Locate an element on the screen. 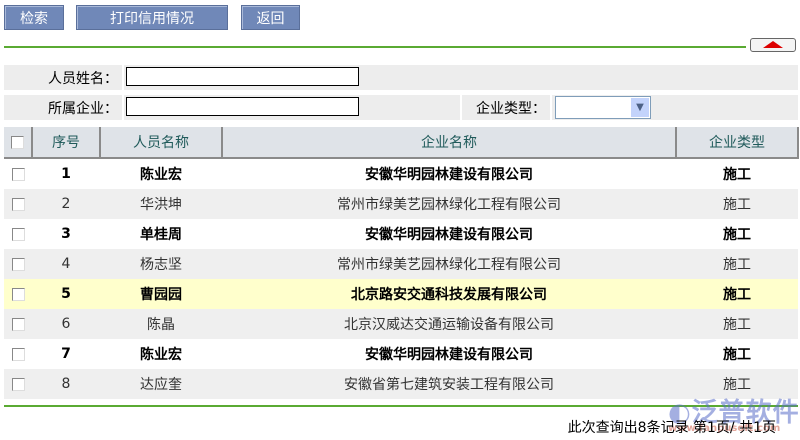 This screenshot has height=440, width=800. cell-company: 北京路安交通科技发展有限公司 is located at coordinates (449, 294).